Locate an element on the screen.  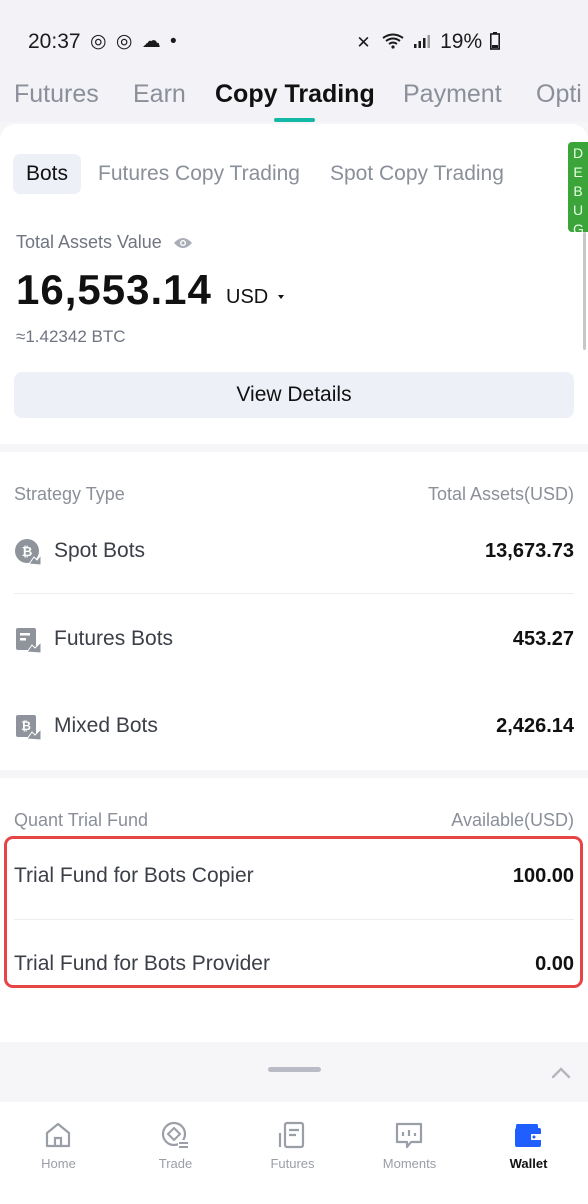
assets-btc-equivalent: ≈1.42342 BTC is located at coordinates (71, 336).